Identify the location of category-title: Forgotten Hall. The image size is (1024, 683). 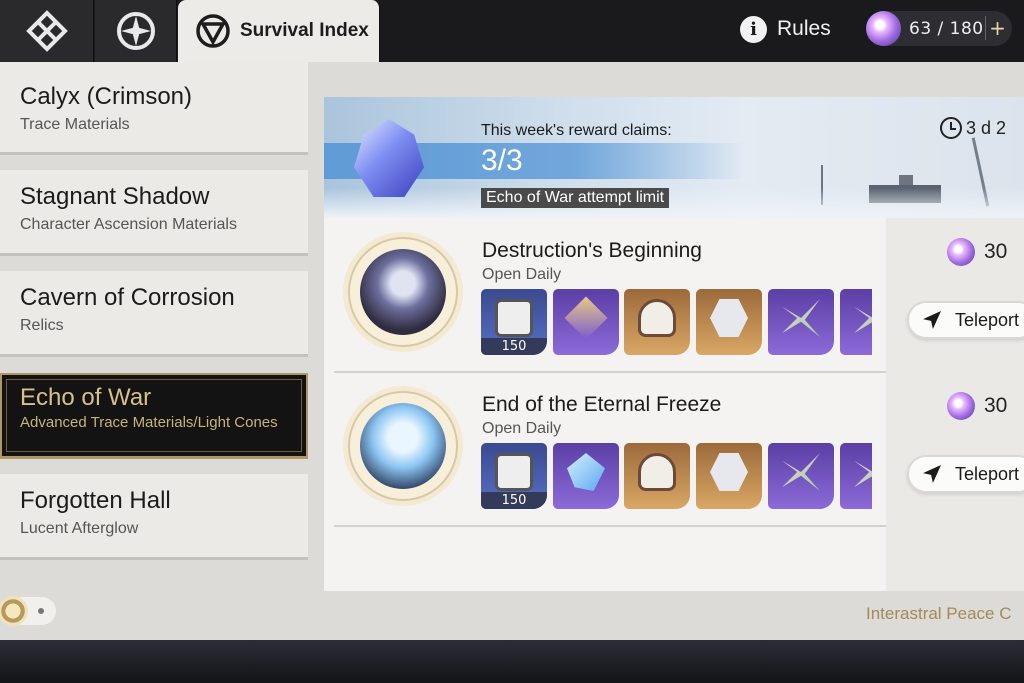
(95, 500).